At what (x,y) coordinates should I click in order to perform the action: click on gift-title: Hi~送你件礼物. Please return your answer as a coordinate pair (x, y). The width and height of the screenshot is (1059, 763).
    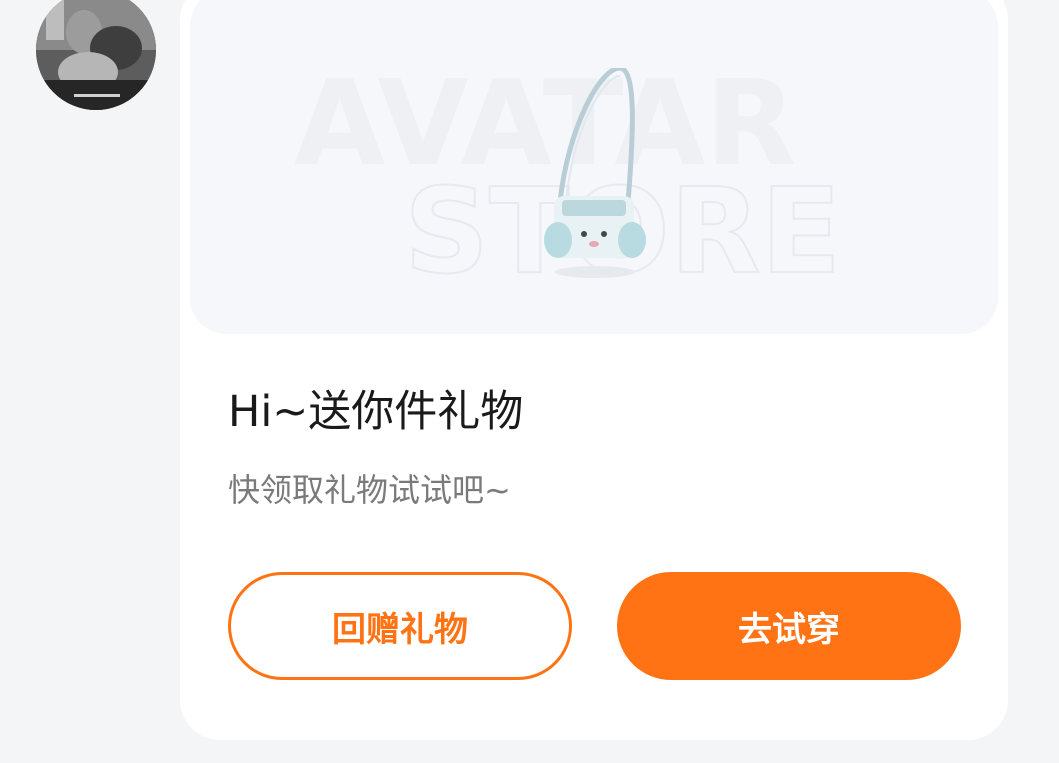
    Looking at the image, I should click on (376, 412).